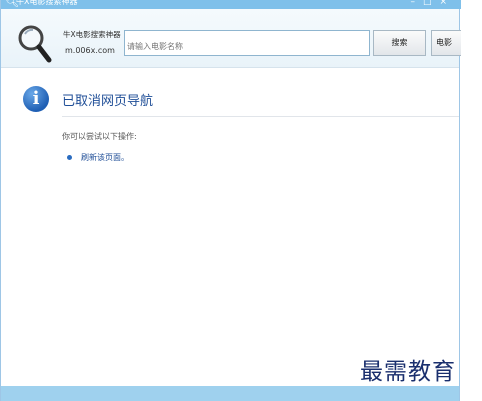  I want to click on toolbar: 牛X电影搜索神器 m.006x.com 搜索 电影, so click(231, 38).